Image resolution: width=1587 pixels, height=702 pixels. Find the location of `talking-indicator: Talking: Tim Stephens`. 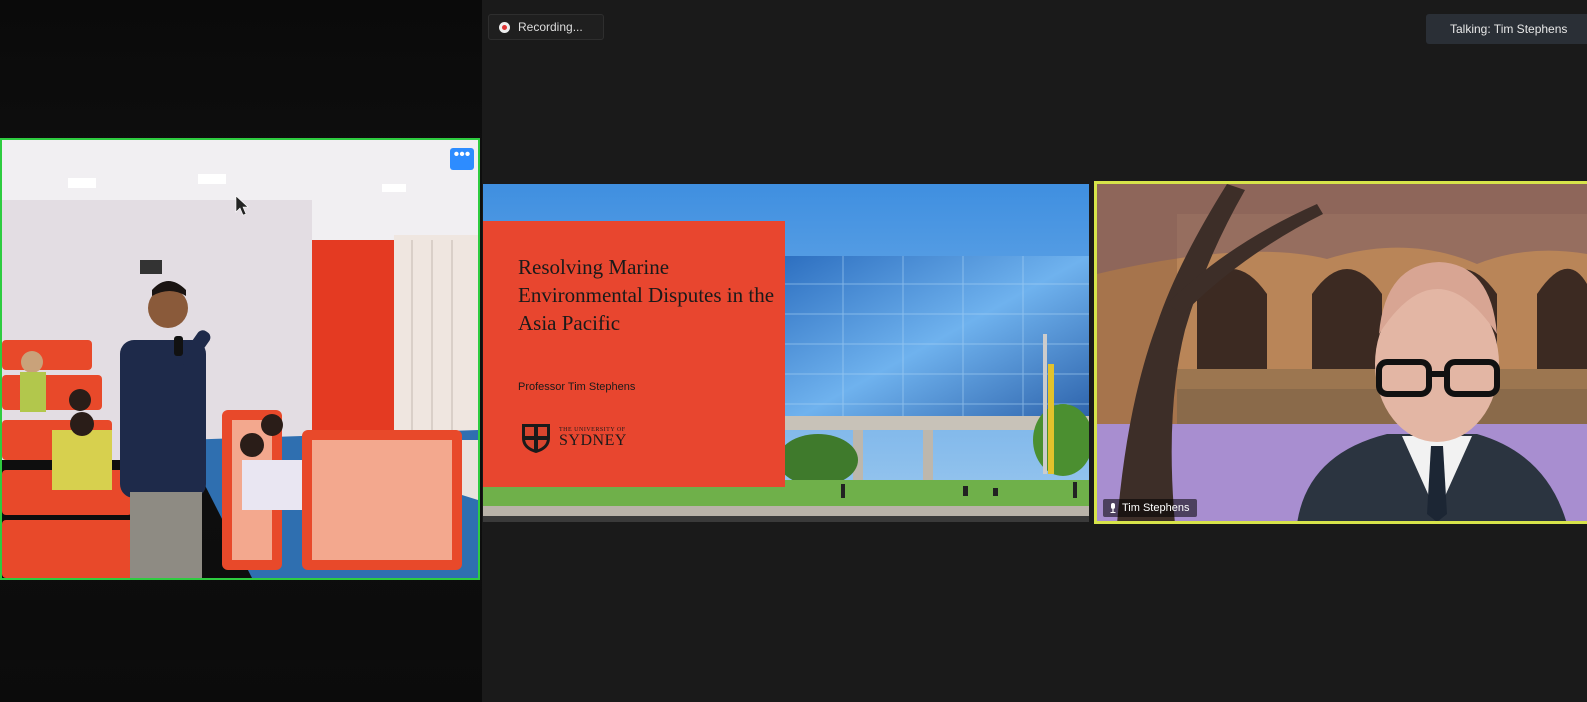

talking-indicator: Talking: Tim Stephens is located at coordinates (1506, 29).